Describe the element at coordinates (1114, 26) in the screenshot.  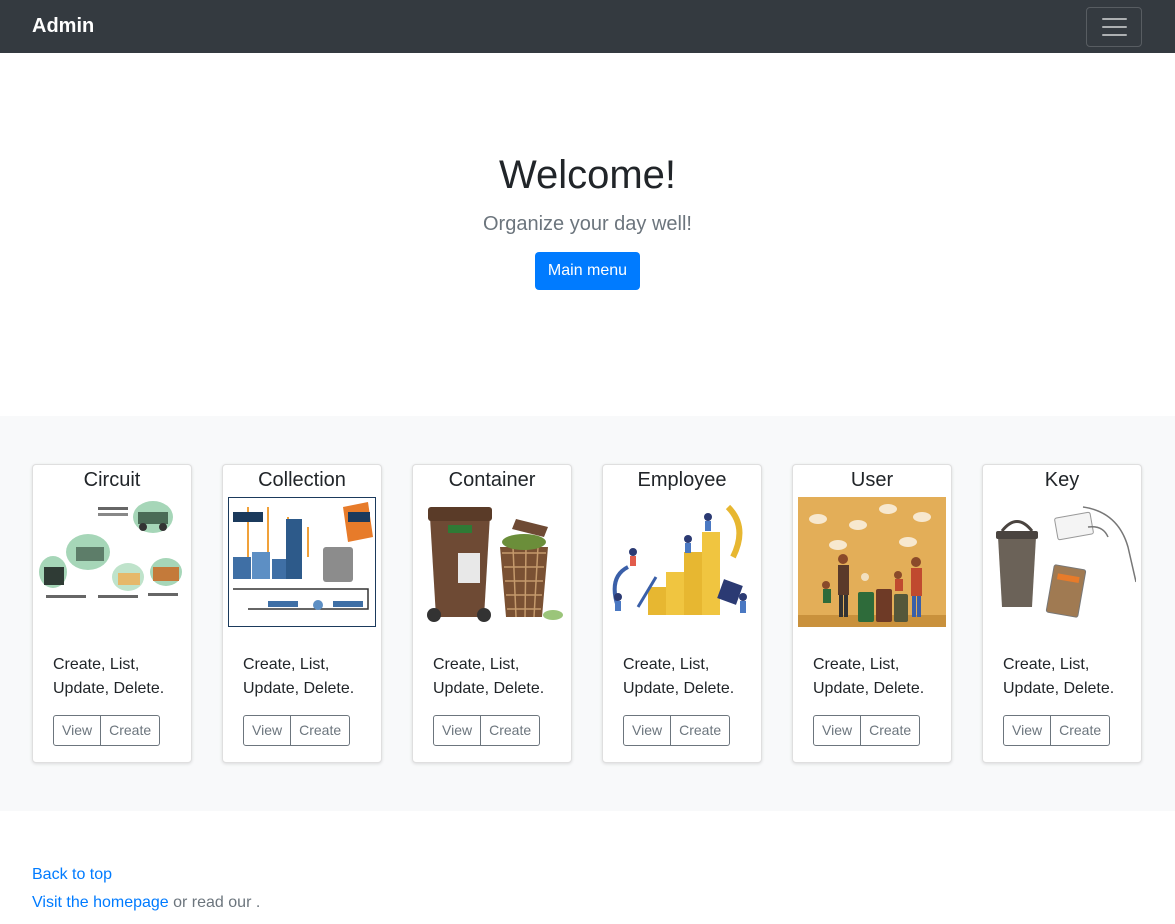
I see `menu-toggle-button` at that location.